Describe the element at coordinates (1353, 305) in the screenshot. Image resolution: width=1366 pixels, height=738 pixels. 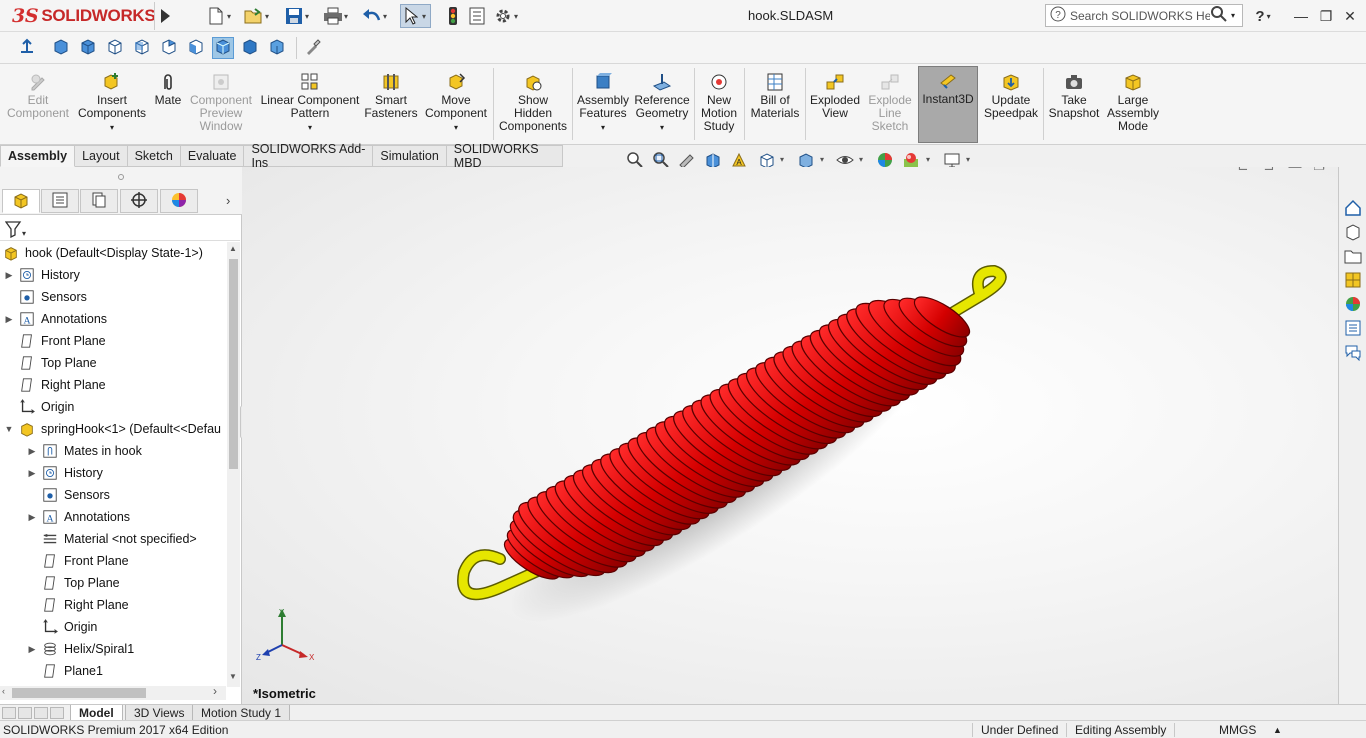
I see `task-pane-appearances-button` at that location.